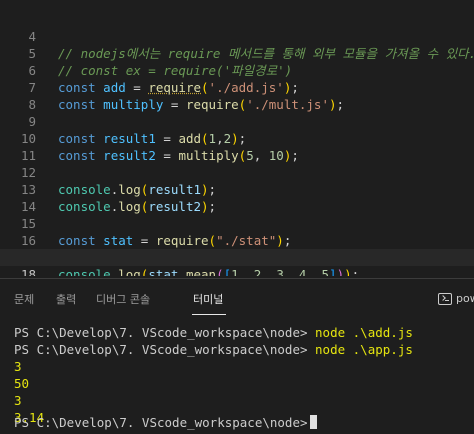 This screenshot has width=474, height=434. What do you see at coordinates (237, 53) in the screenshot?
I see `code-line: 5 // const ex = require('파일경로')` at bounding box center [237, 53].